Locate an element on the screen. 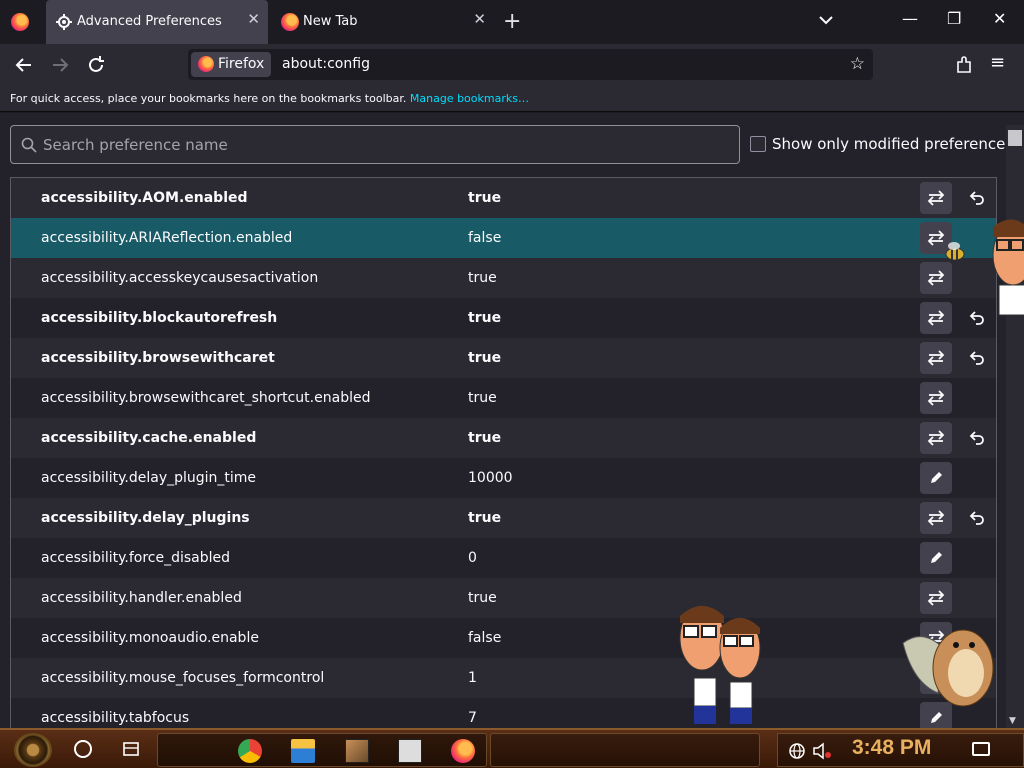 This screenshot has height=768, width=1024. search-icon is located at coordinates (29, 145).